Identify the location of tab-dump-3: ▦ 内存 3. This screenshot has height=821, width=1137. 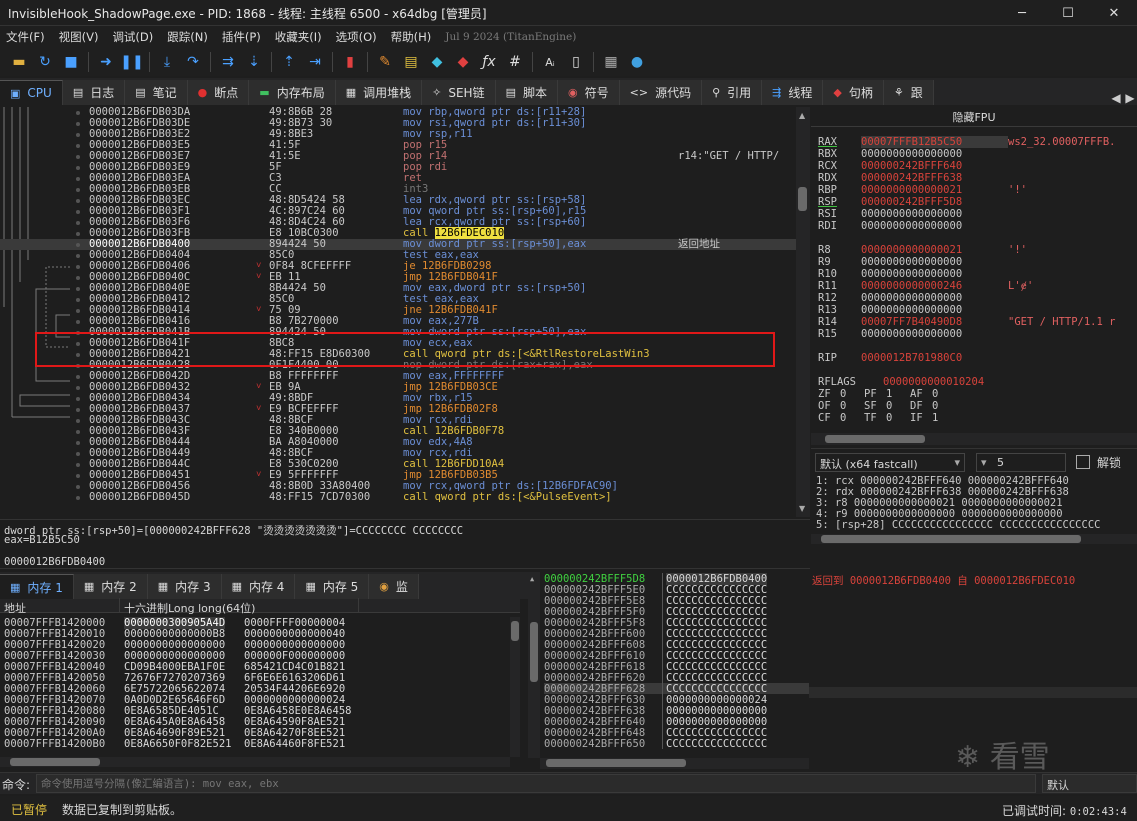
(184, 586).